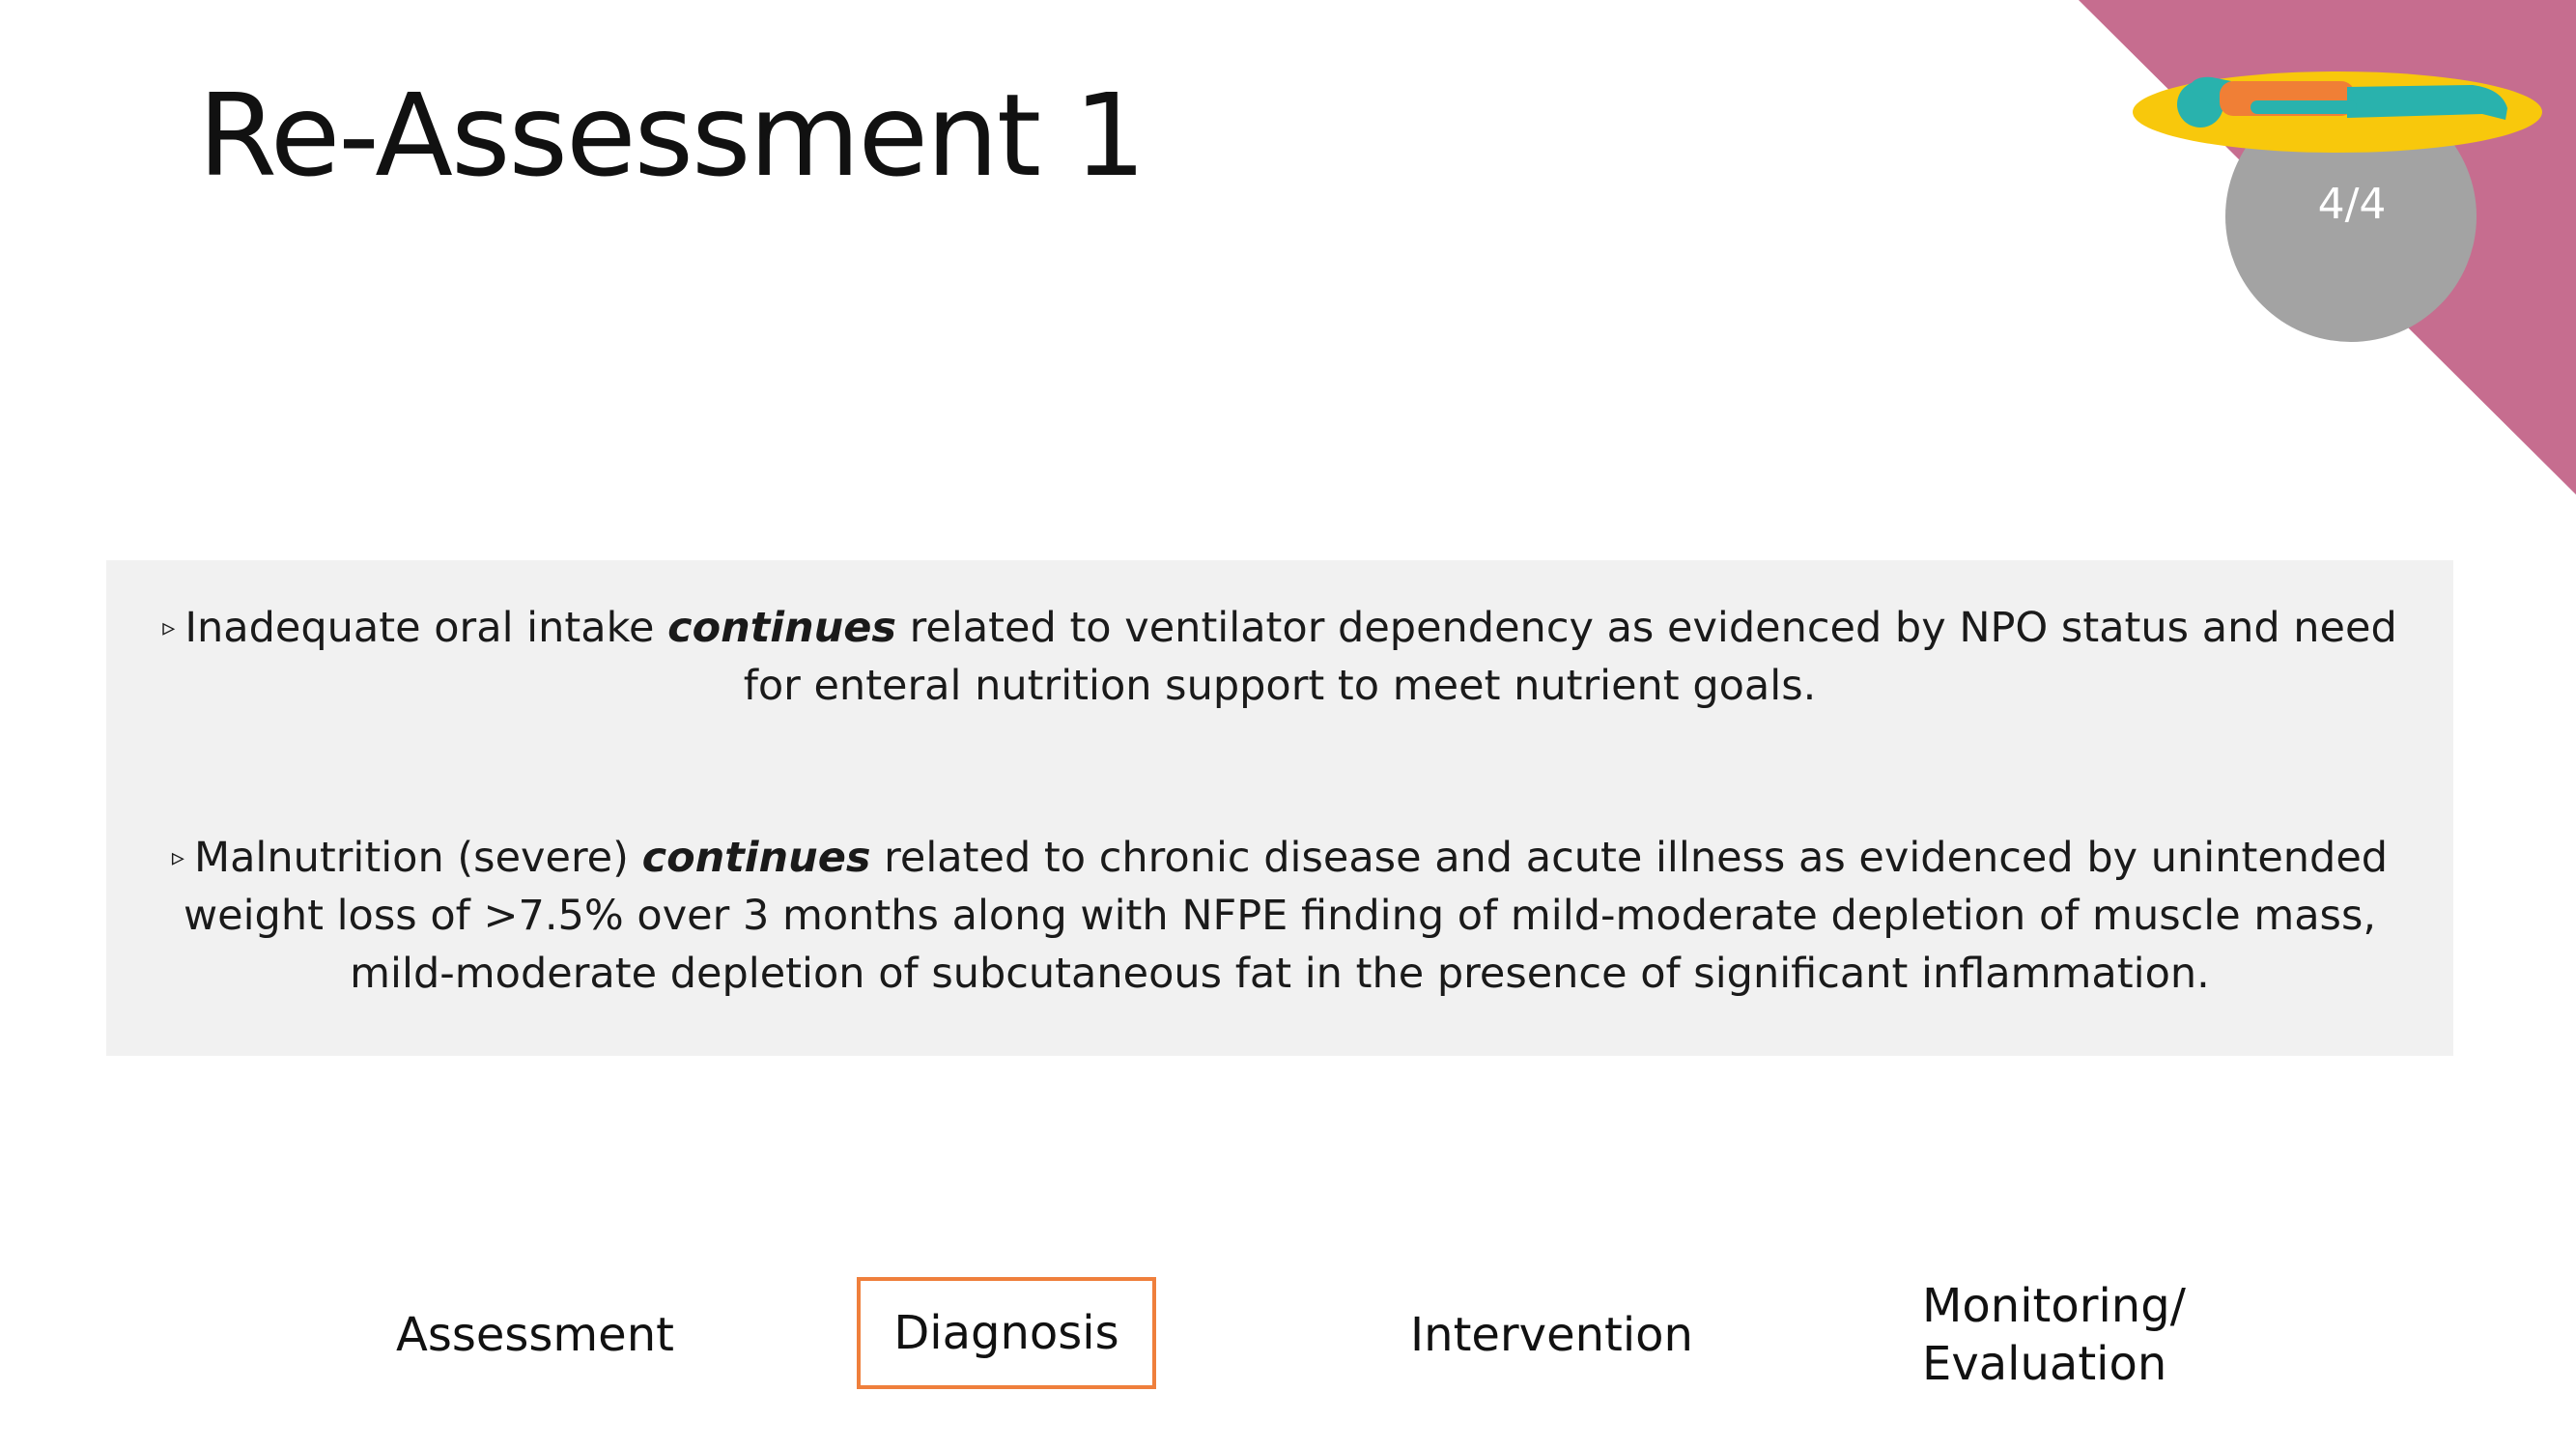 This screenshot has height=1449, width=2576. What do you see at coordinates (2210, 91) in the screenshot?
I see `patient-arm` at bounding box center [2210, 91].